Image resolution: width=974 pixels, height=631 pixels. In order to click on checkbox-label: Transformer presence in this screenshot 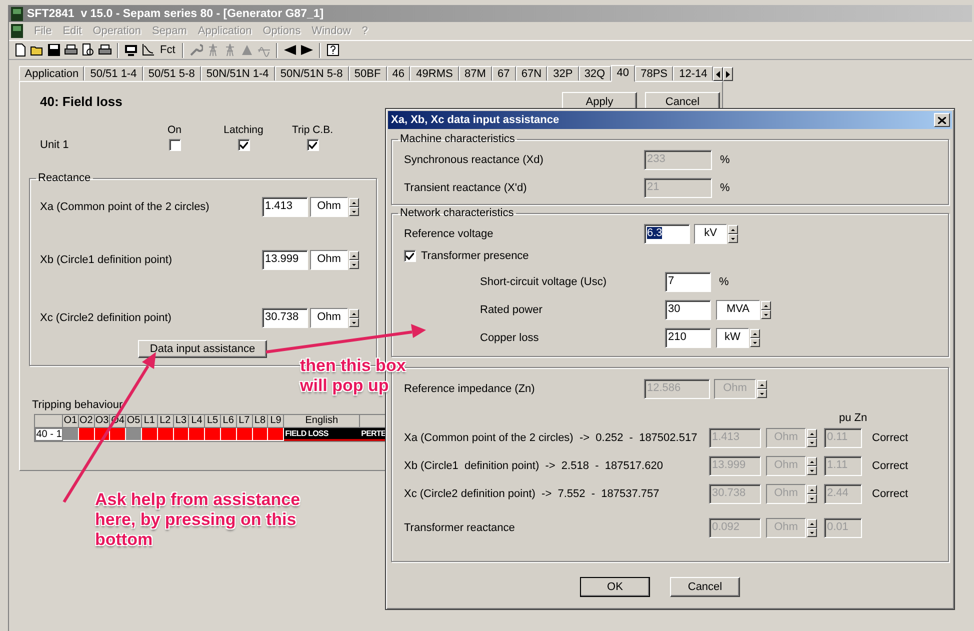, I will do `click(475, 256)`.